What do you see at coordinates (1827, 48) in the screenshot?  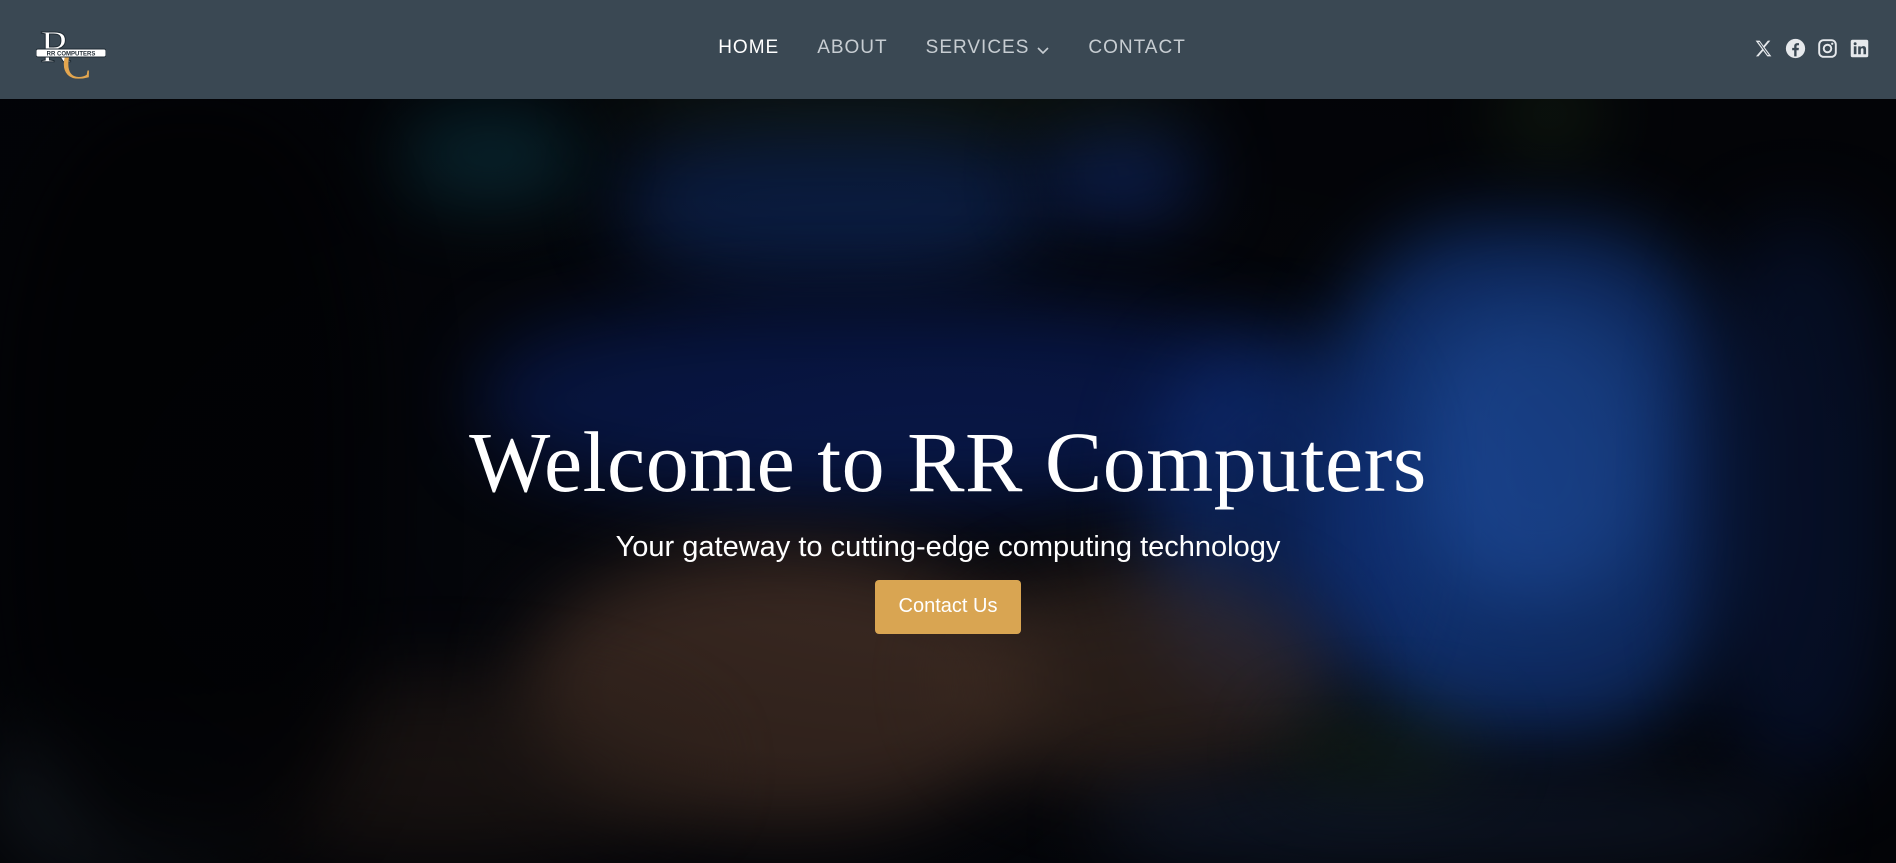 I see `instagram-icon` at bounding box center [1827, 48].